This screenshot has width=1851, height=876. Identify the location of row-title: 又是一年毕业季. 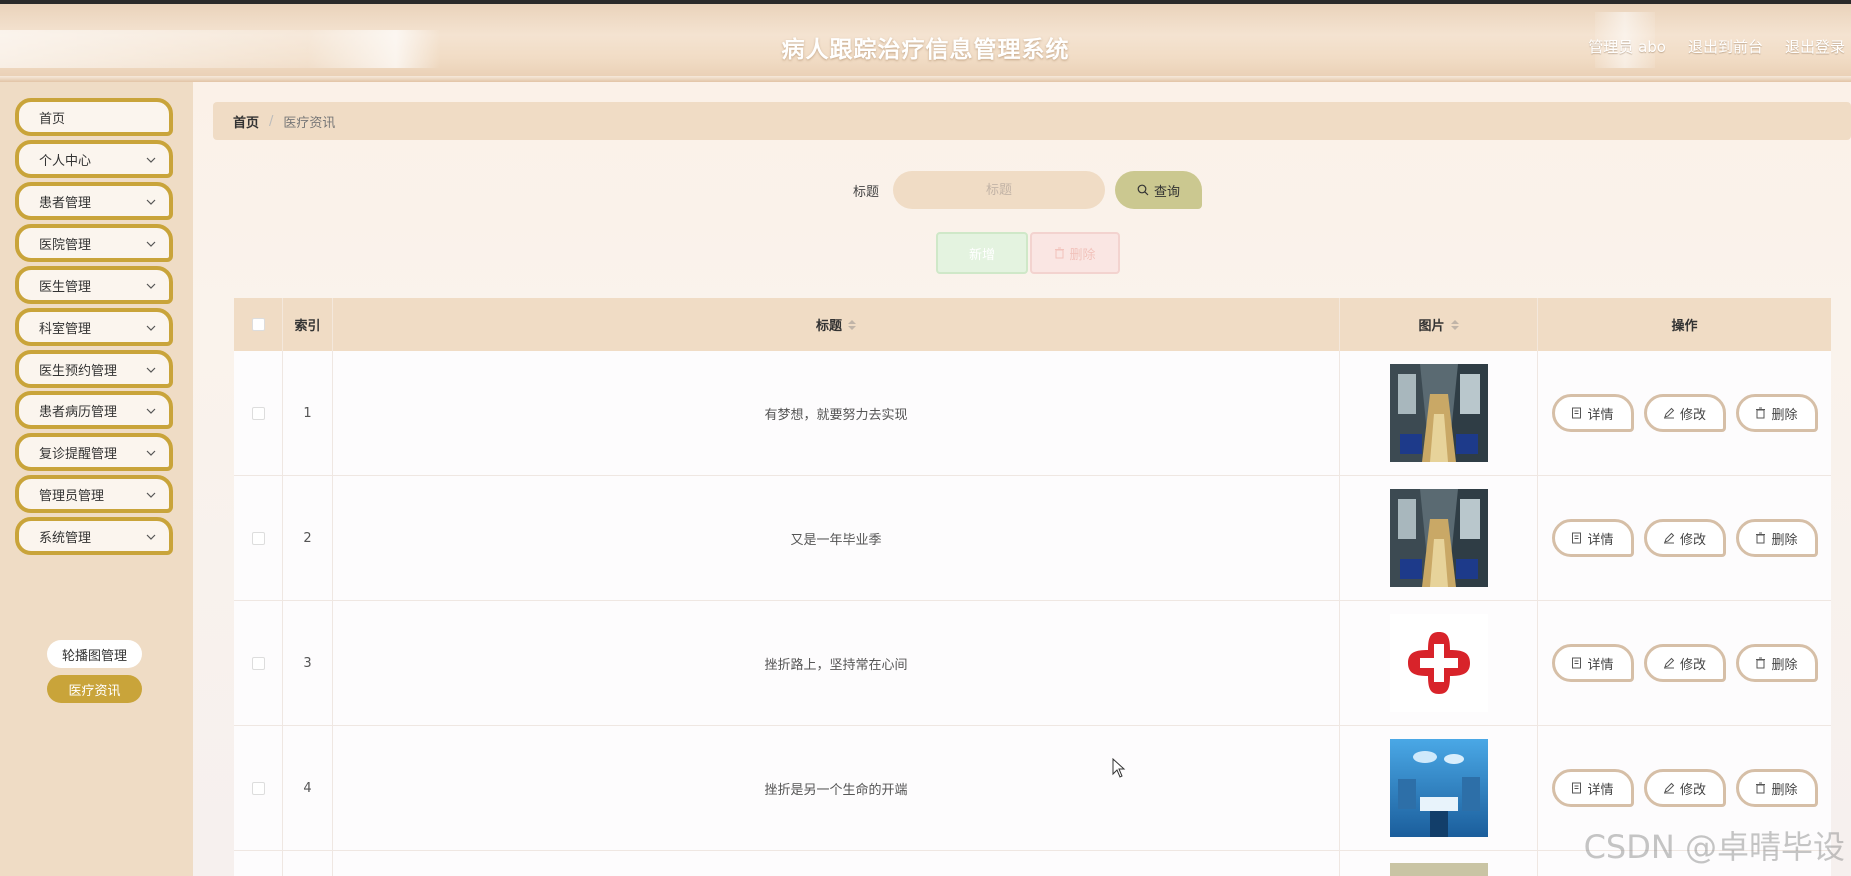
(836, 538).